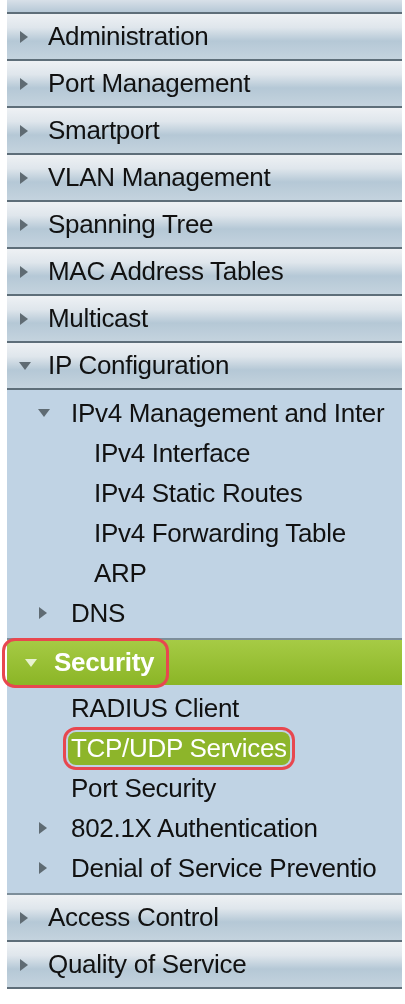 This screenshot has height=1004, width=405. I want to click on submenu-item: Denial of Service Preventio, so click(224, 868).